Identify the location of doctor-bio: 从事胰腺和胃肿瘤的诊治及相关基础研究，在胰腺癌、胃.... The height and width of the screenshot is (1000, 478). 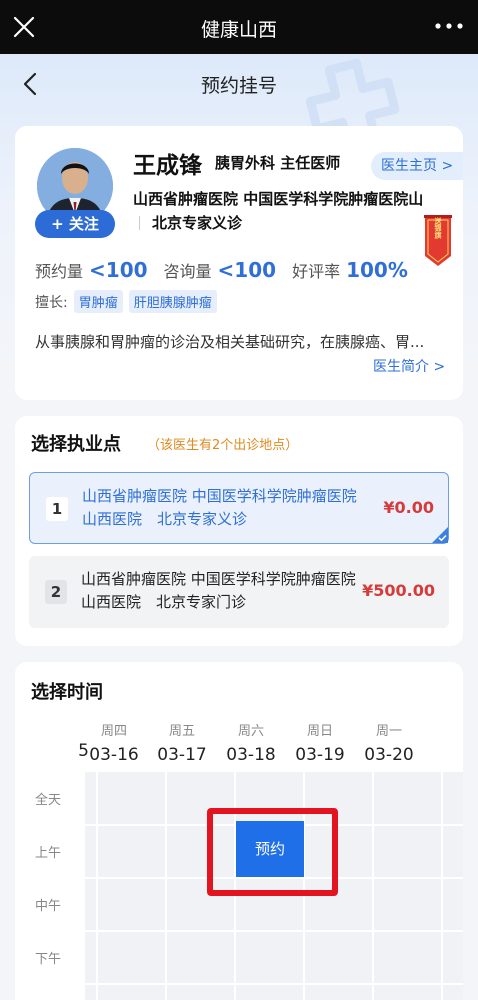
(230, 342).